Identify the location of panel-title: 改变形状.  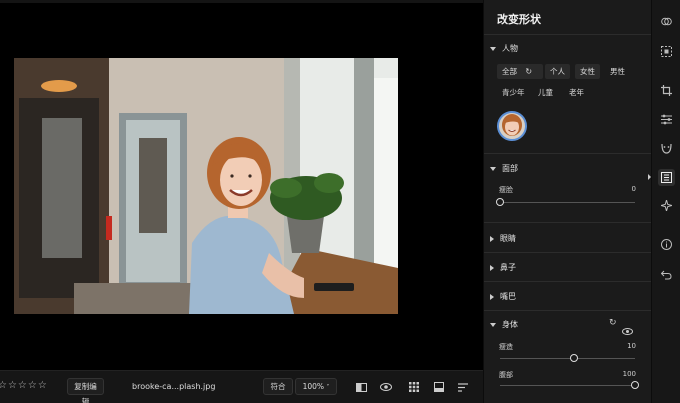
(519, 19).